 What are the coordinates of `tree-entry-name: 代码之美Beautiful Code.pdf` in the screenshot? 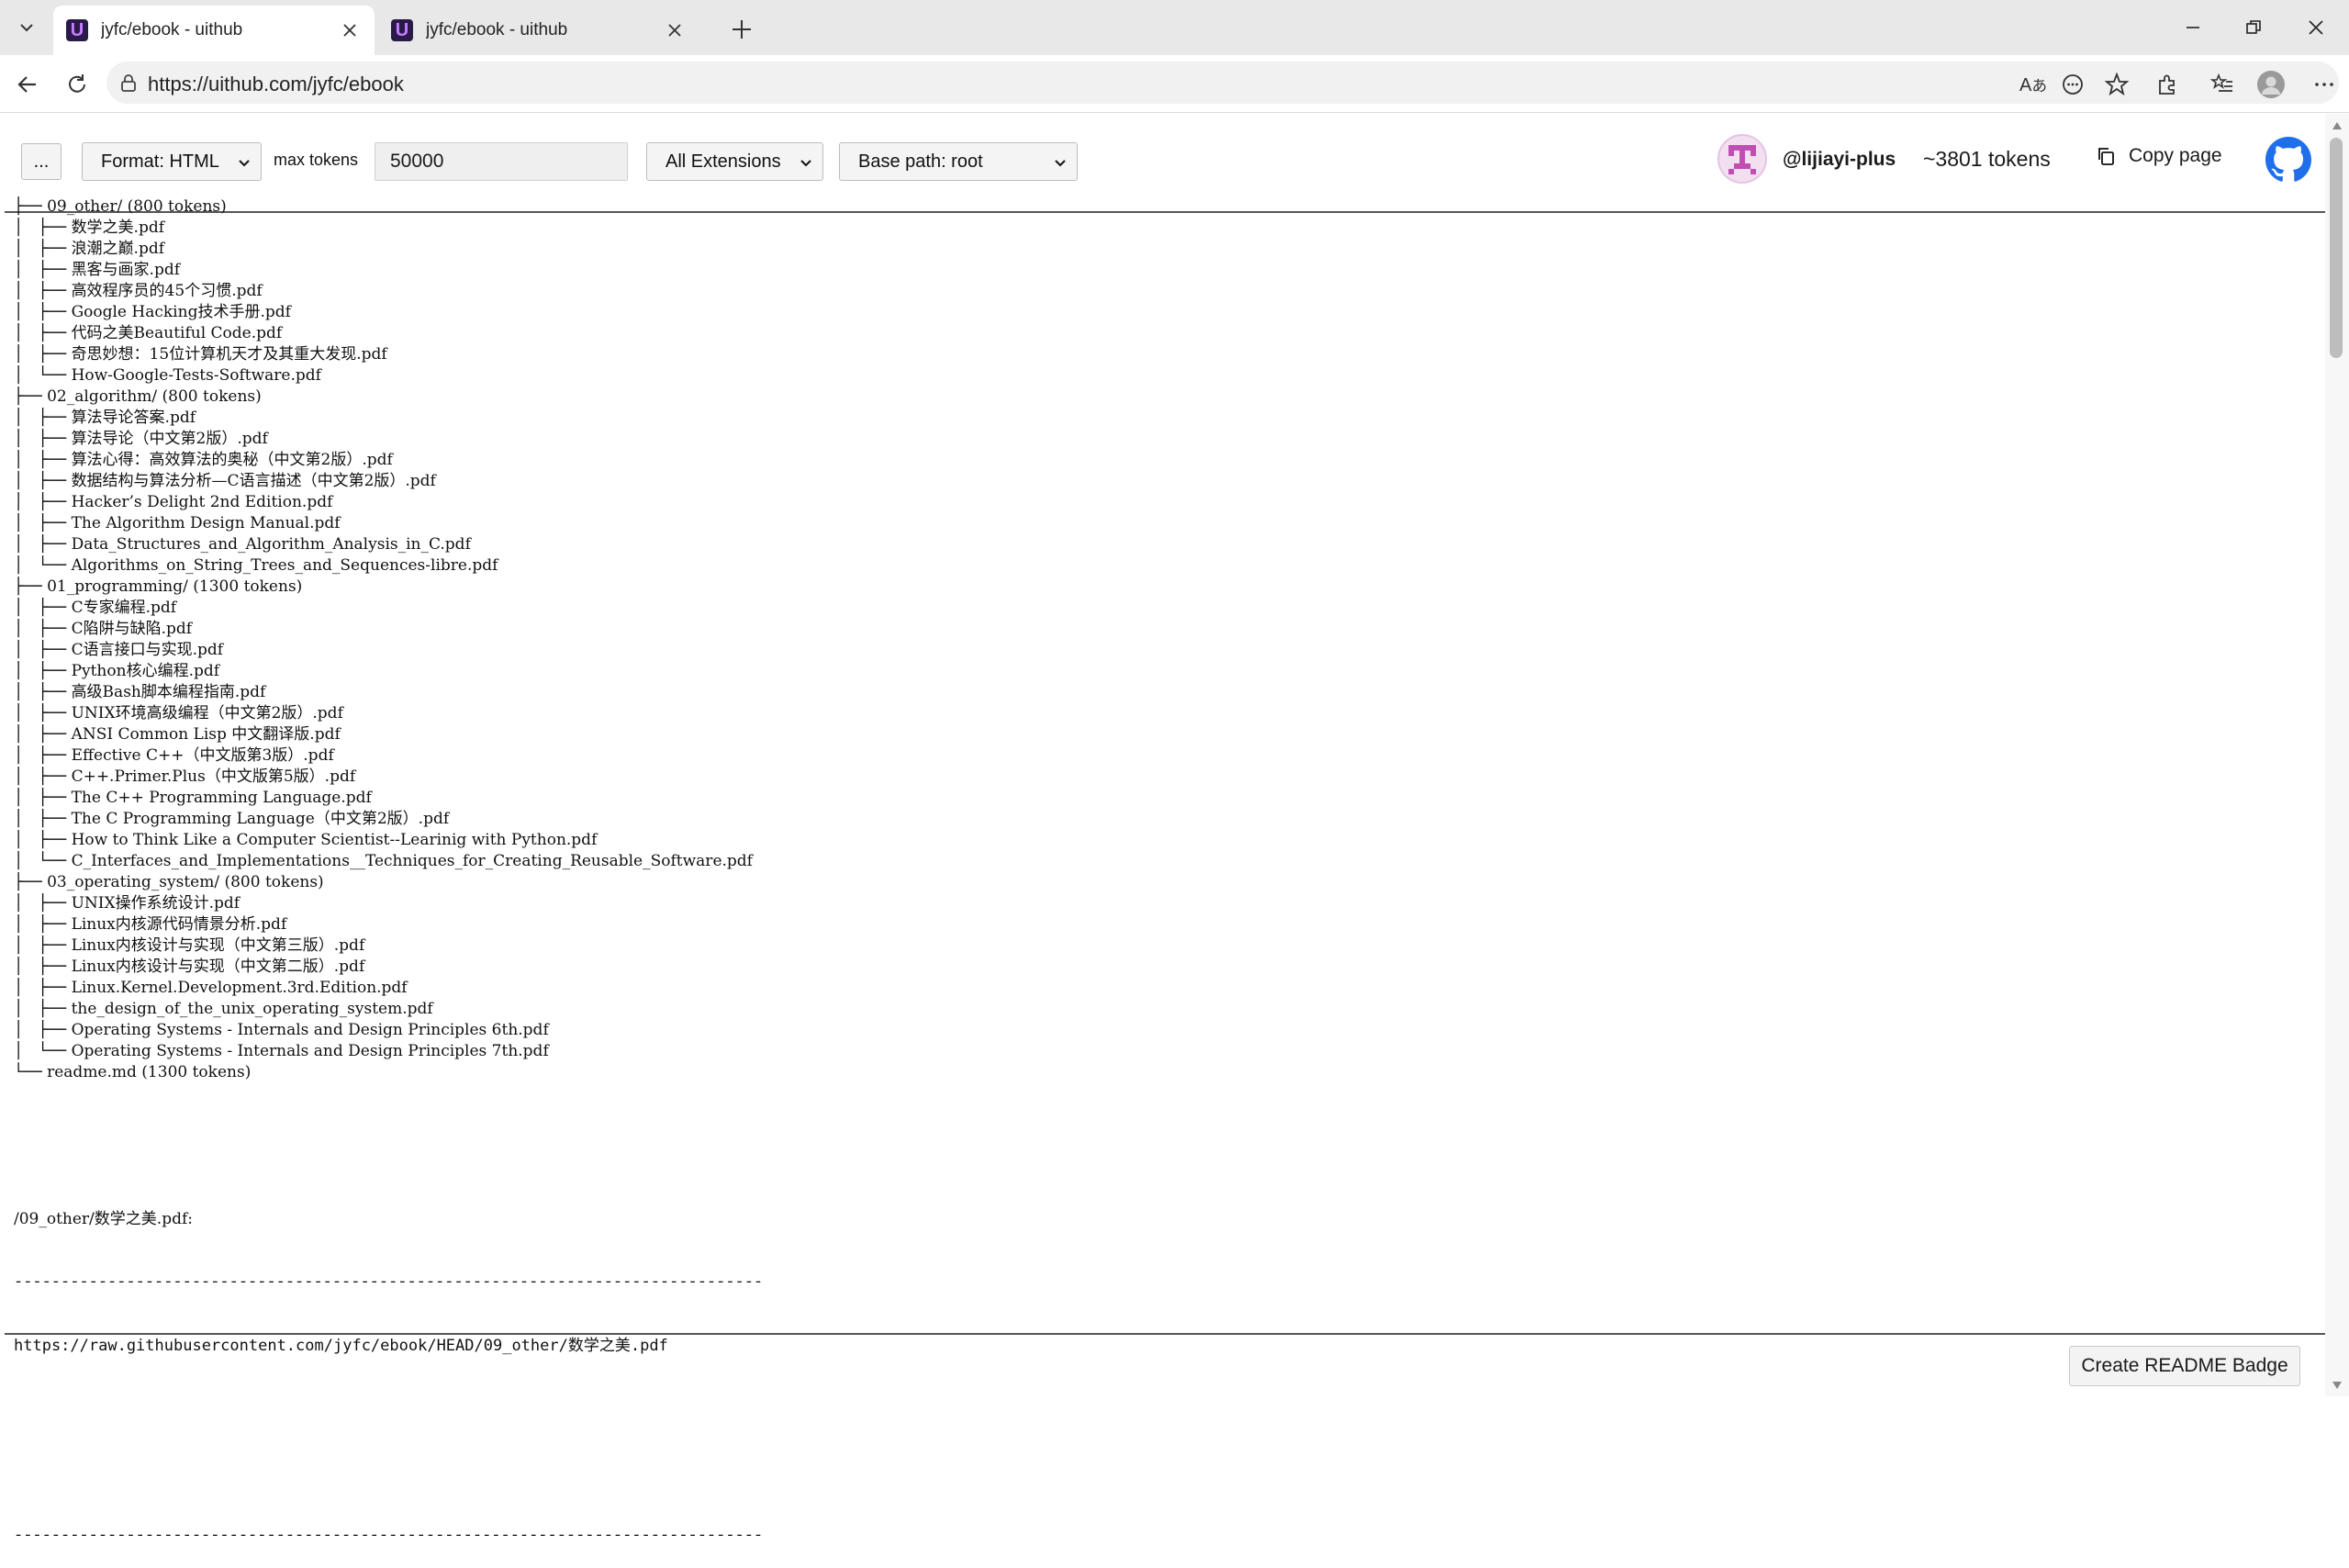 It's located at (177, 333).